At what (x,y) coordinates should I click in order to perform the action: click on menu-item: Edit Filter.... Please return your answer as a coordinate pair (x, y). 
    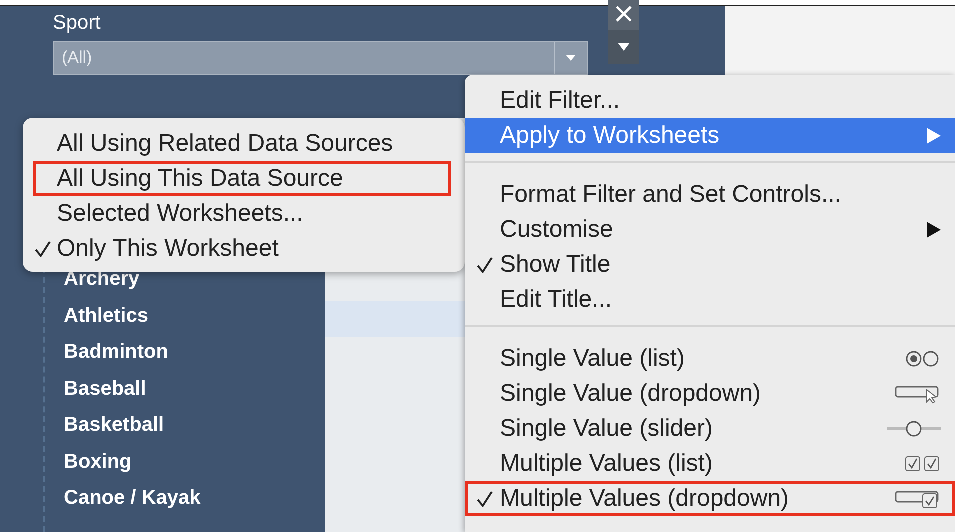
    Looking at the image, I should click on (710, 100).